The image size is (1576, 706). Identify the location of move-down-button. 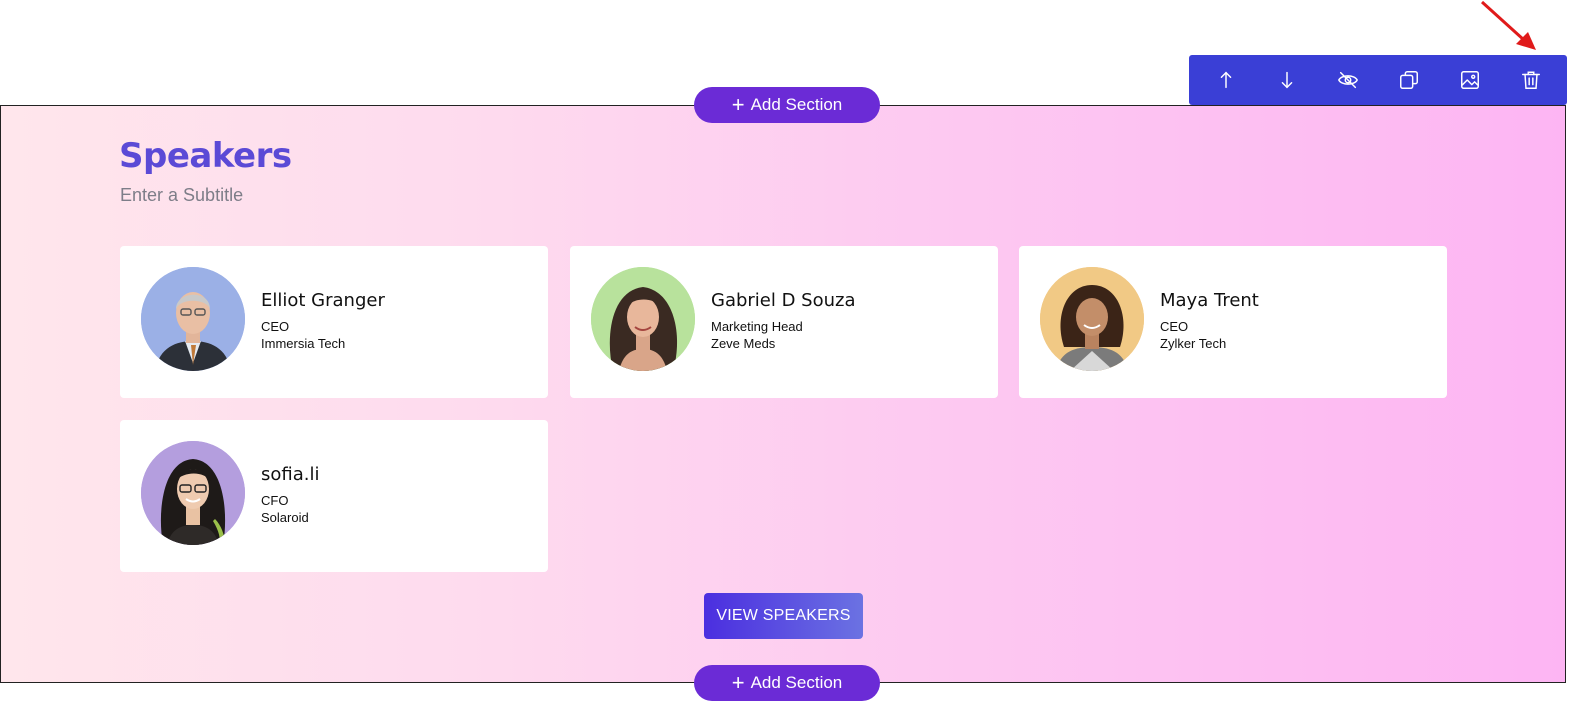
(1287, 80).